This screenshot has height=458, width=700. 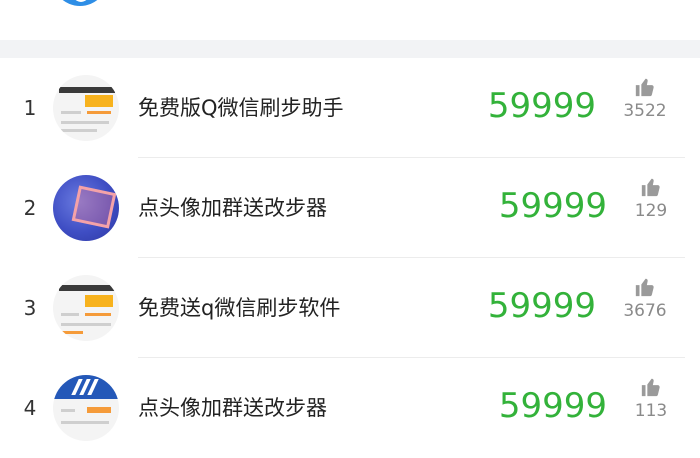 What do you see at coordinates (645, 98) in the screenshot?
I see `like-button: 3522` at bounding box center [645, 98].